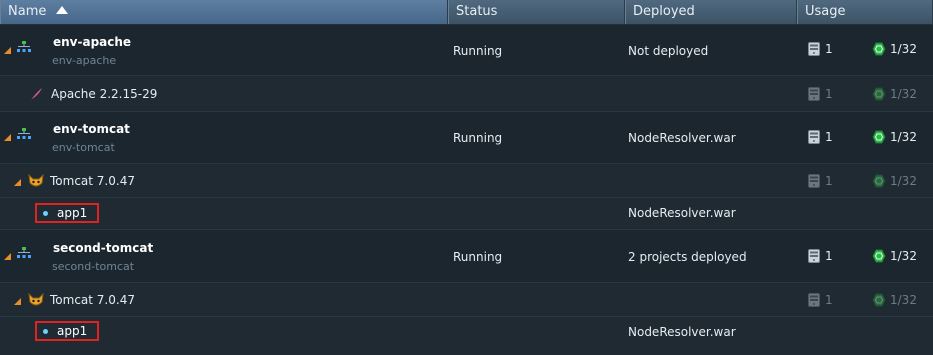  Describe the element at coordinates (36, 94) in the screenshot. I see `apache-feather-icon` at that location.